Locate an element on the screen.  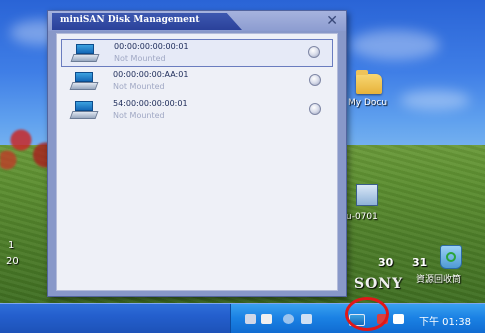
help-tray-icon is located at coordinates (266, 319).